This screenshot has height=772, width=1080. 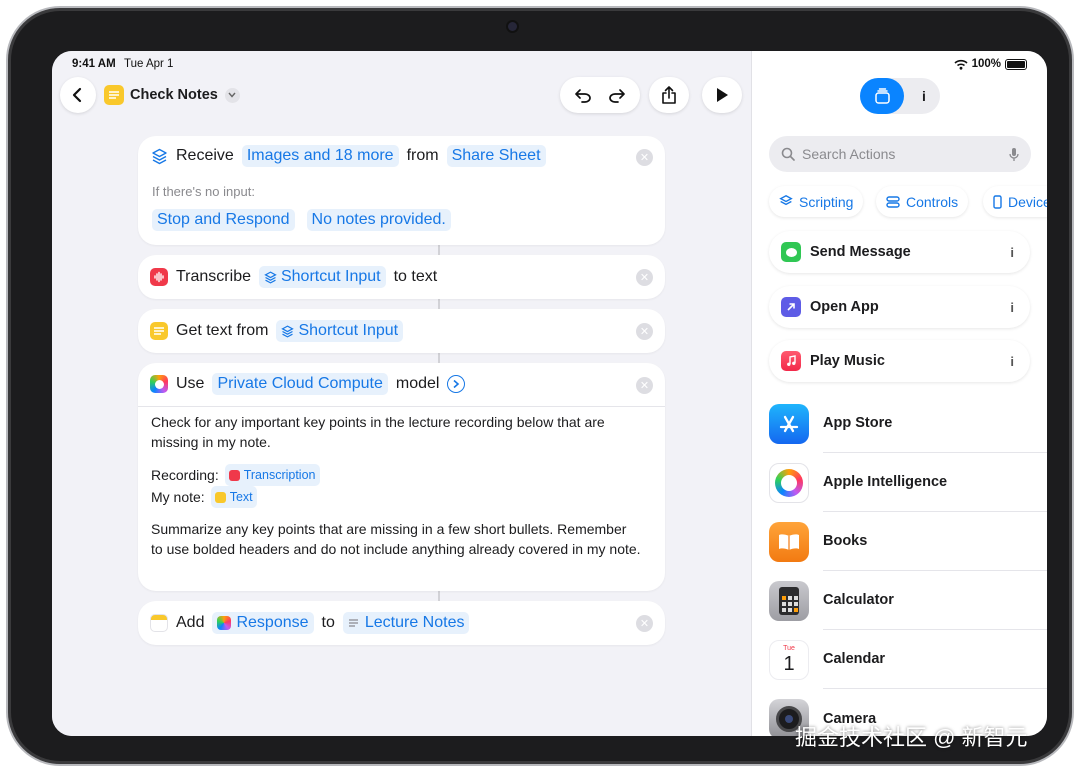 I want to click on text-token: Text, so click(x=233, y=497).